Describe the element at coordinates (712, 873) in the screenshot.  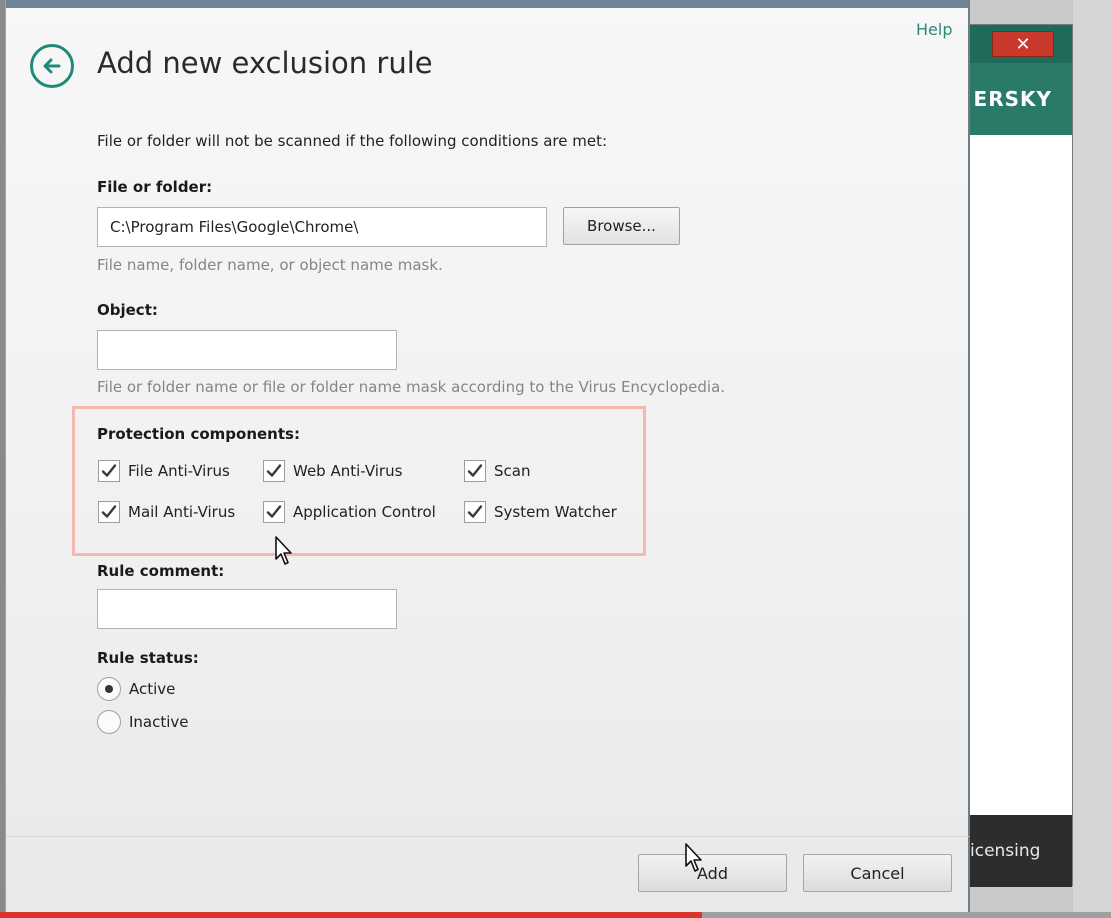
I see `add-button: Add` at that location.